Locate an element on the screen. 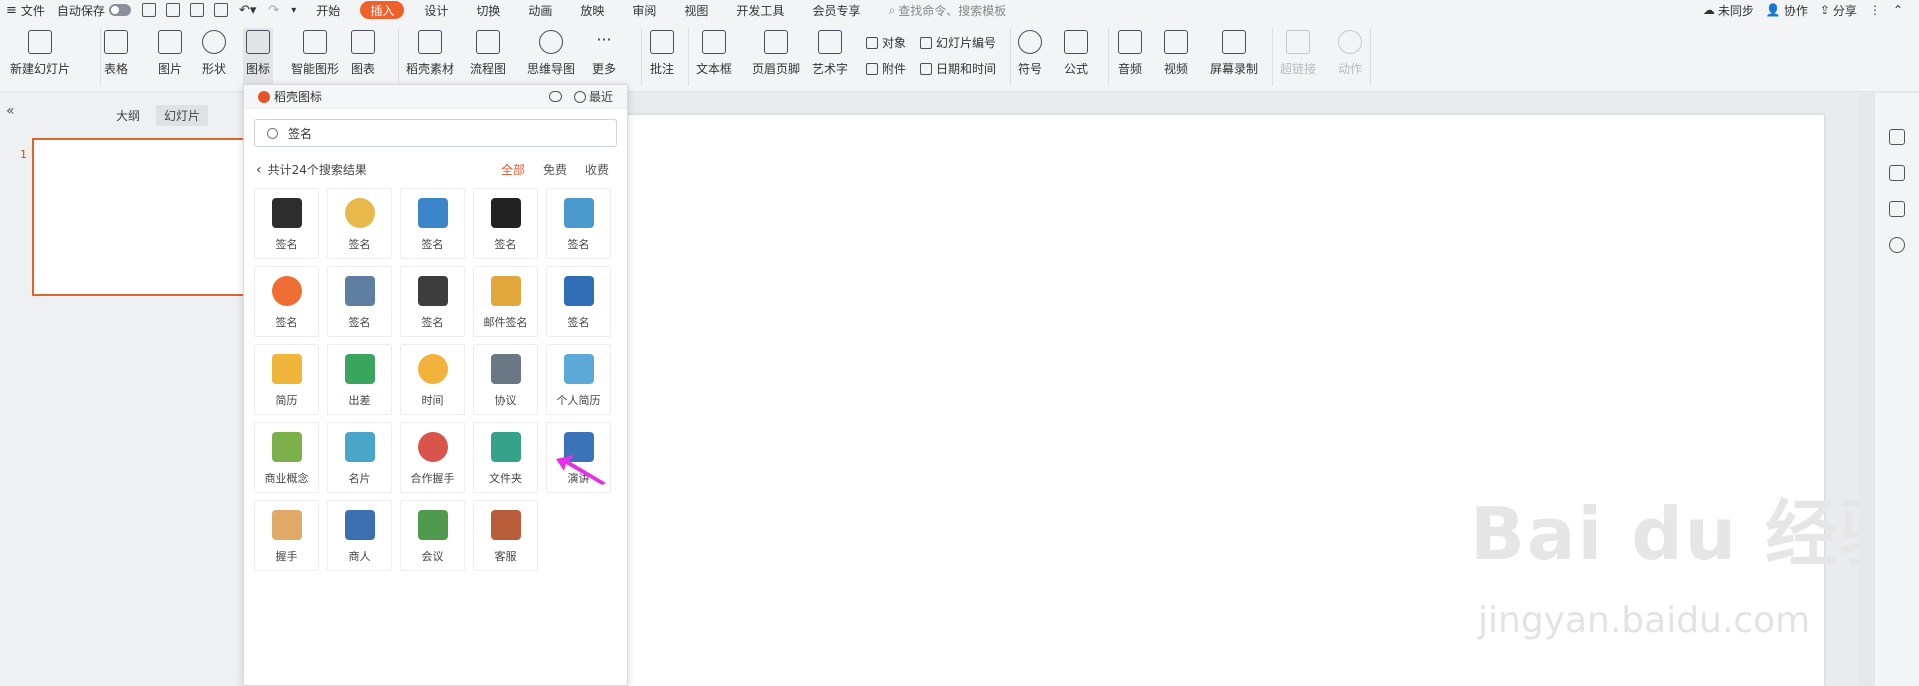  formula-label: 公式 is located at coordinates (1076, 69).